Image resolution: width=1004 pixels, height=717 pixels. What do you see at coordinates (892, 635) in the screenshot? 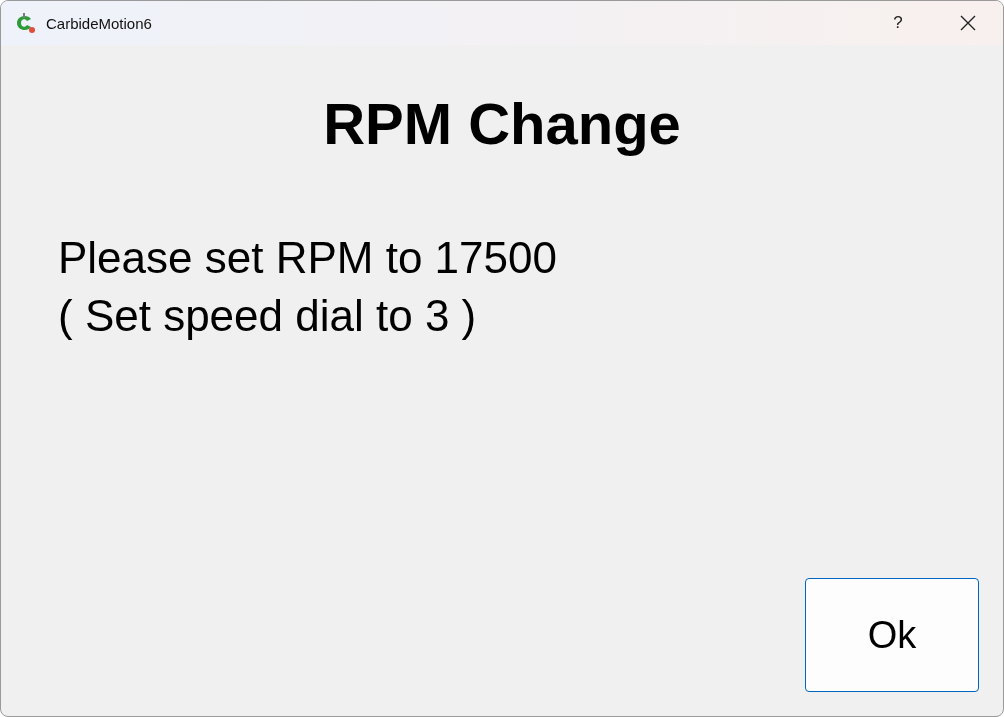
I see `ok-button: Ok` at bounding box center [892, 635].